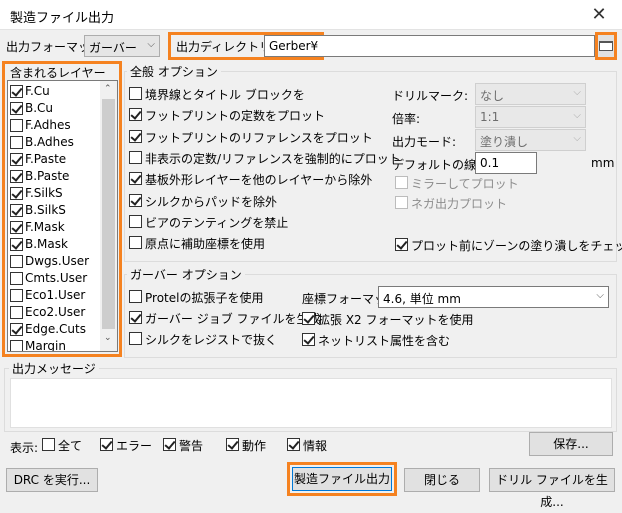 Image resolution: width=622 pixels, height=513 pixels. What do you see at coordinates (205, 244) in the screenshot?
I see `general-option-label: 原点に補助座標を使用` at bounding box center [205, 244].